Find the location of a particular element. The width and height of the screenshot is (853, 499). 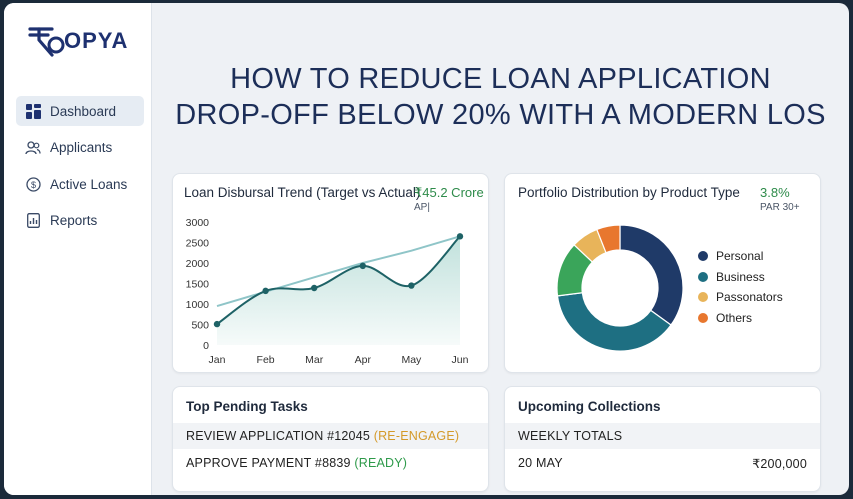

x-tick-label: Mar is located at coordinates (314, 360).